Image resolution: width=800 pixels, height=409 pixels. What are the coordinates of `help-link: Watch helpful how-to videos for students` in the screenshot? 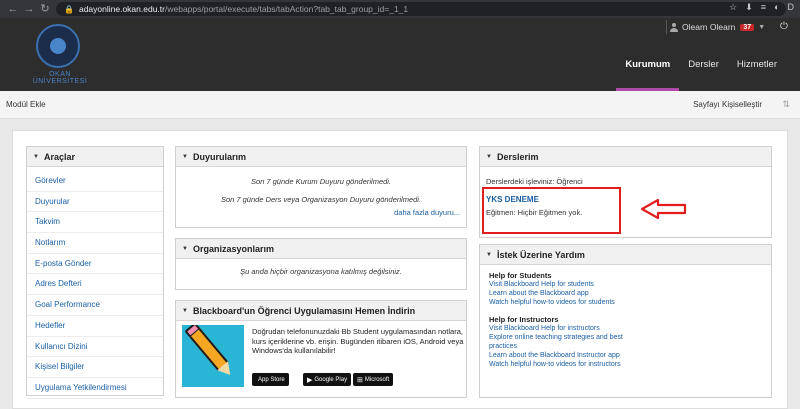 It's located at (630, 302).